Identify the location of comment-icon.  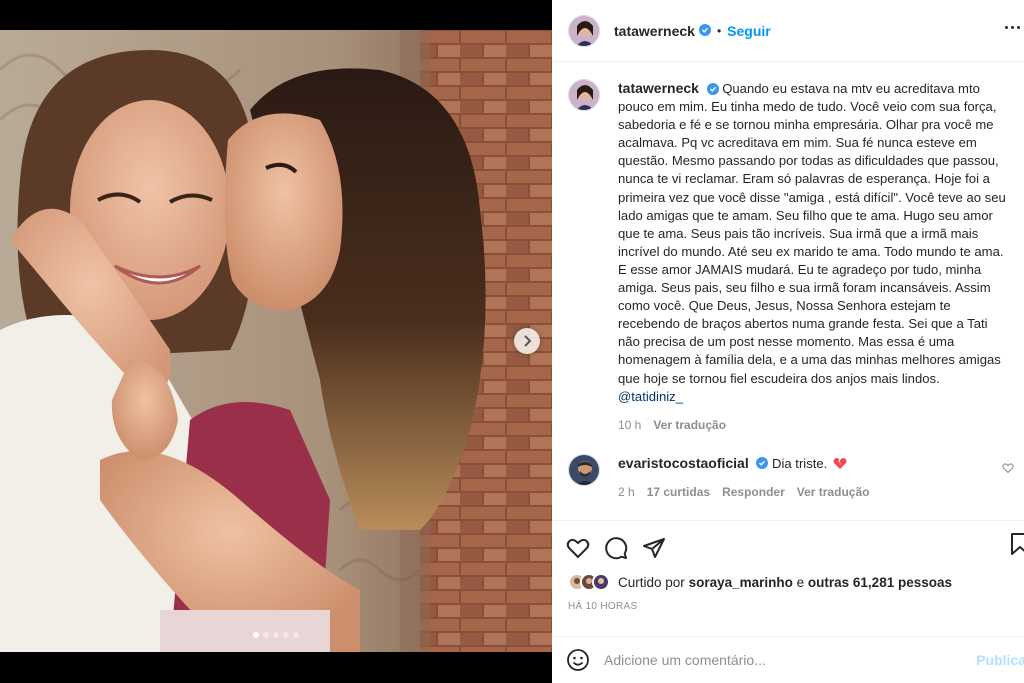
(616, 548).